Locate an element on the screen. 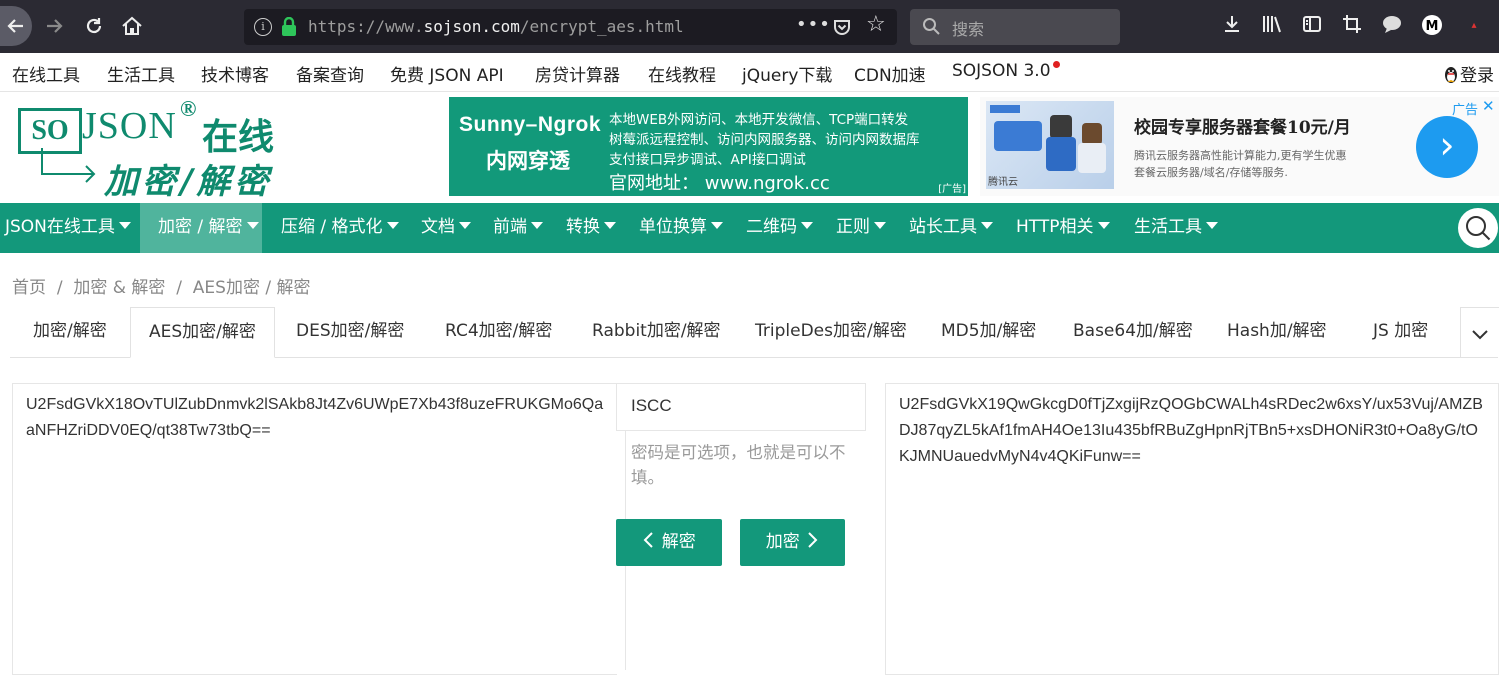 The height and width of the screenshot is (675, 1499). home-icon is located at coordinates (132, 25).